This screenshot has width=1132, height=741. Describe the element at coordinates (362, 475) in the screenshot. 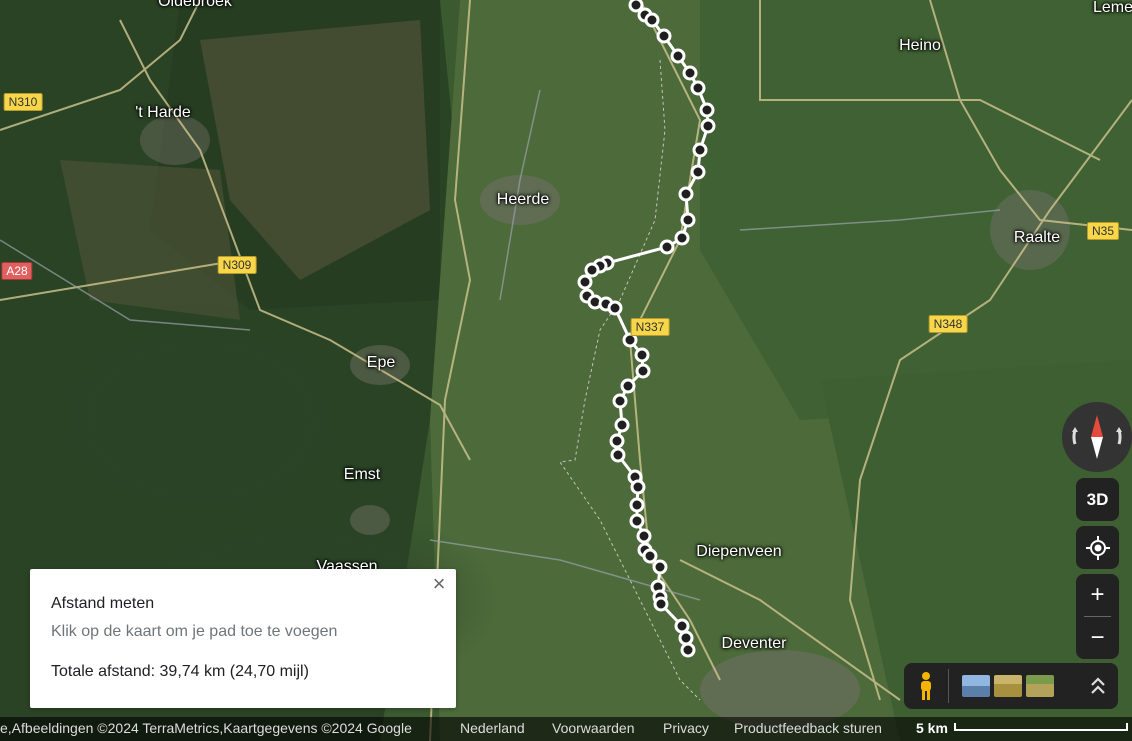

I see `place-label: Emst` at that location.